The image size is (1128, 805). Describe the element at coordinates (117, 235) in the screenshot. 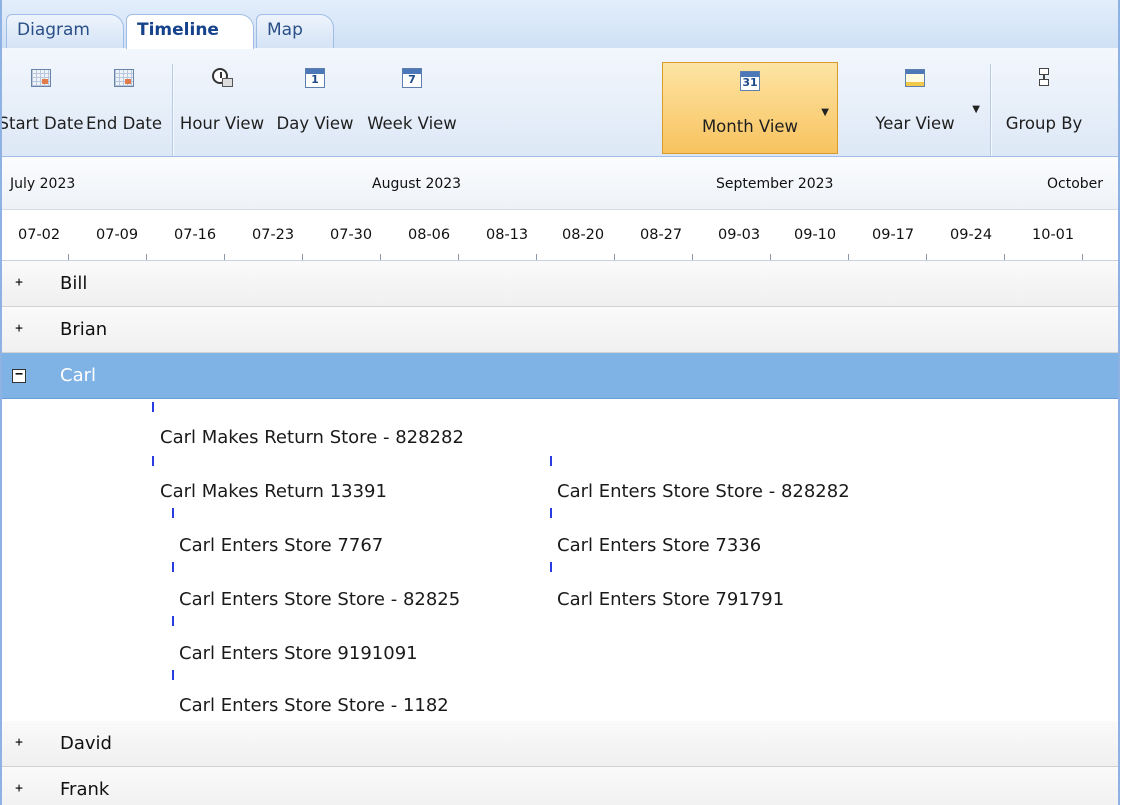

I see `week-label: 07-09` at that location.